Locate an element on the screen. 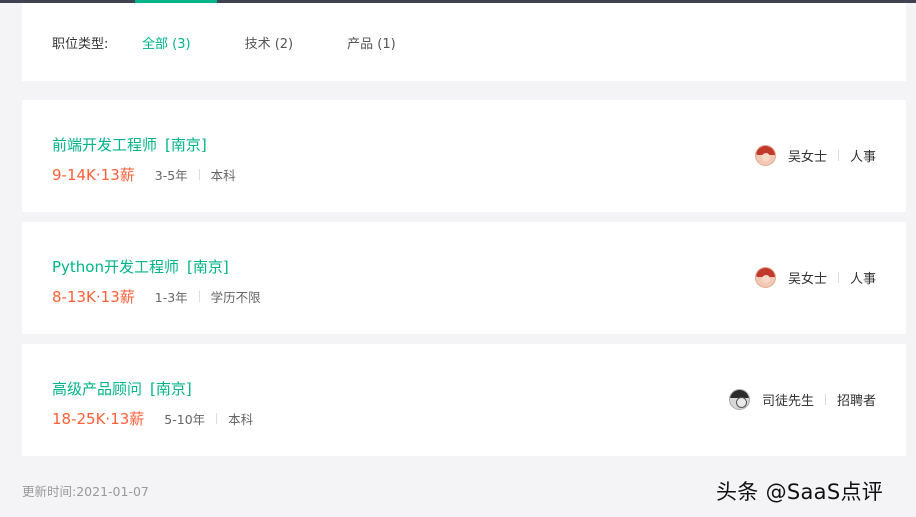  filter-option-tech: 技术 (2) is located at coordinates (269, 42).